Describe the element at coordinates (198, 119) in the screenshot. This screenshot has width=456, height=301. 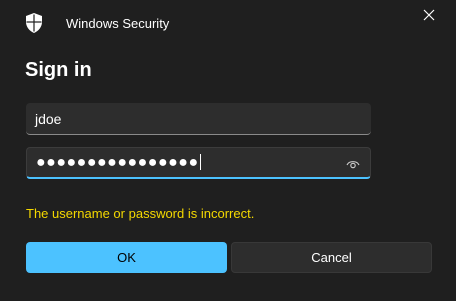
I see `username-field: jdoe` at that location.